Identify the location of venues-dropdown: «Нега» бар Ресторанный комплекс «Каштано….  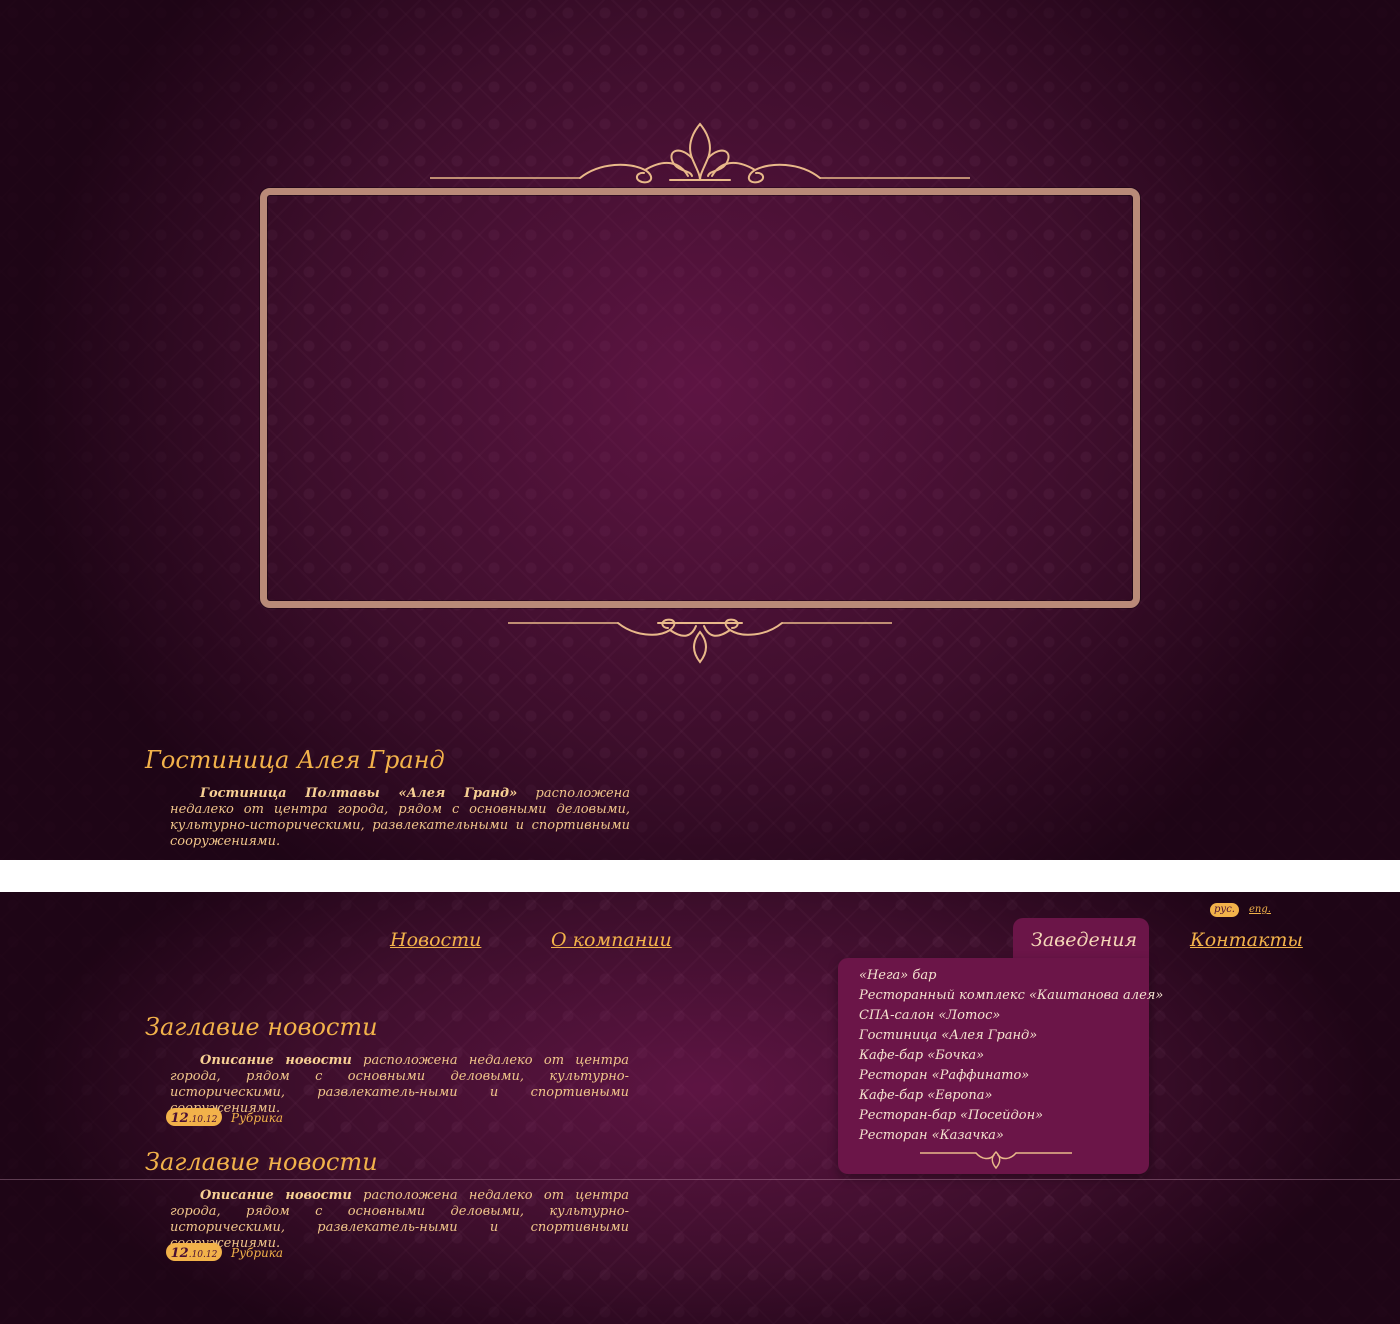
(1000, 1066).